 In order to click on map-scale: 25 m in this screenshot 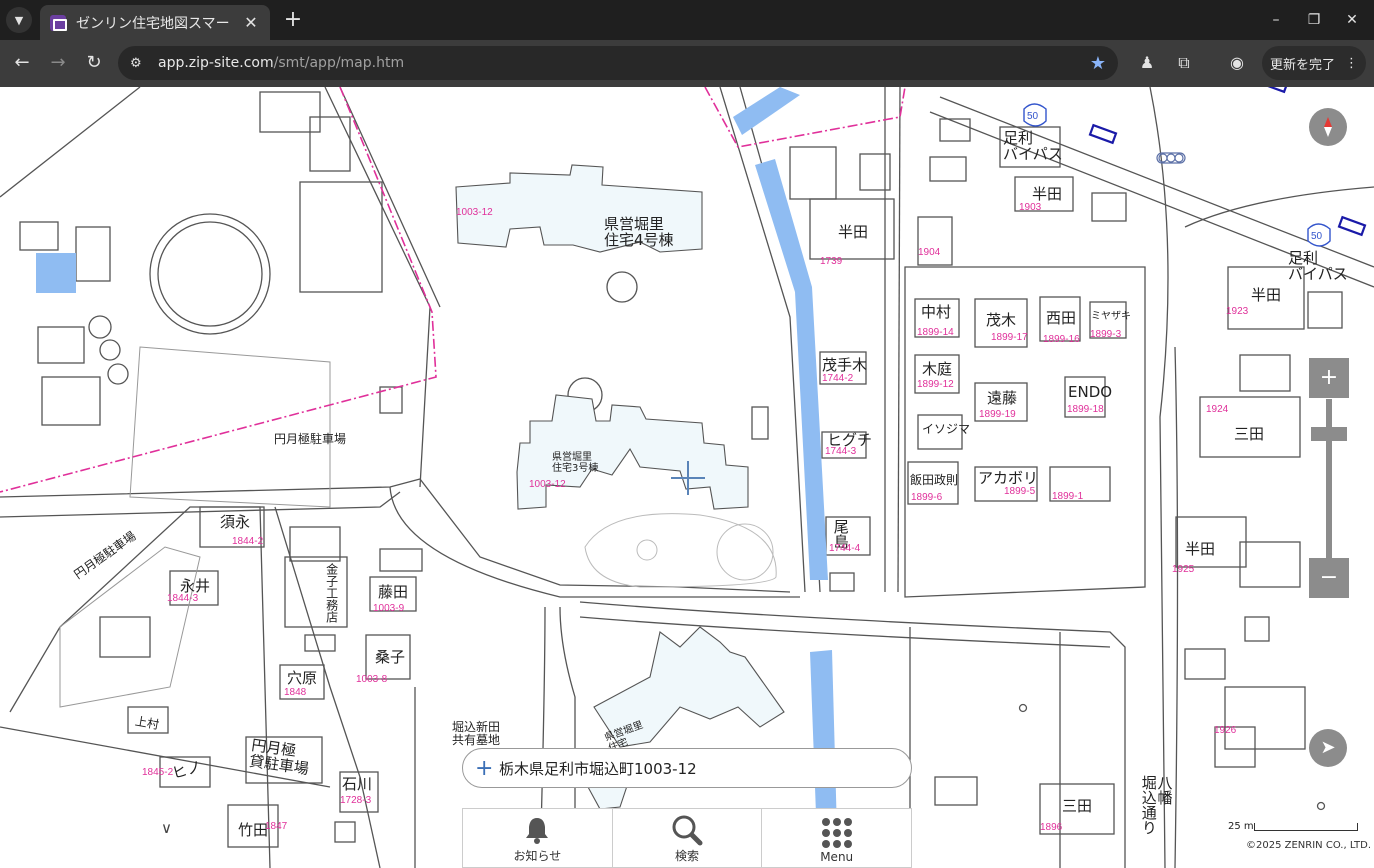, I will do `click(1294, 828)`.